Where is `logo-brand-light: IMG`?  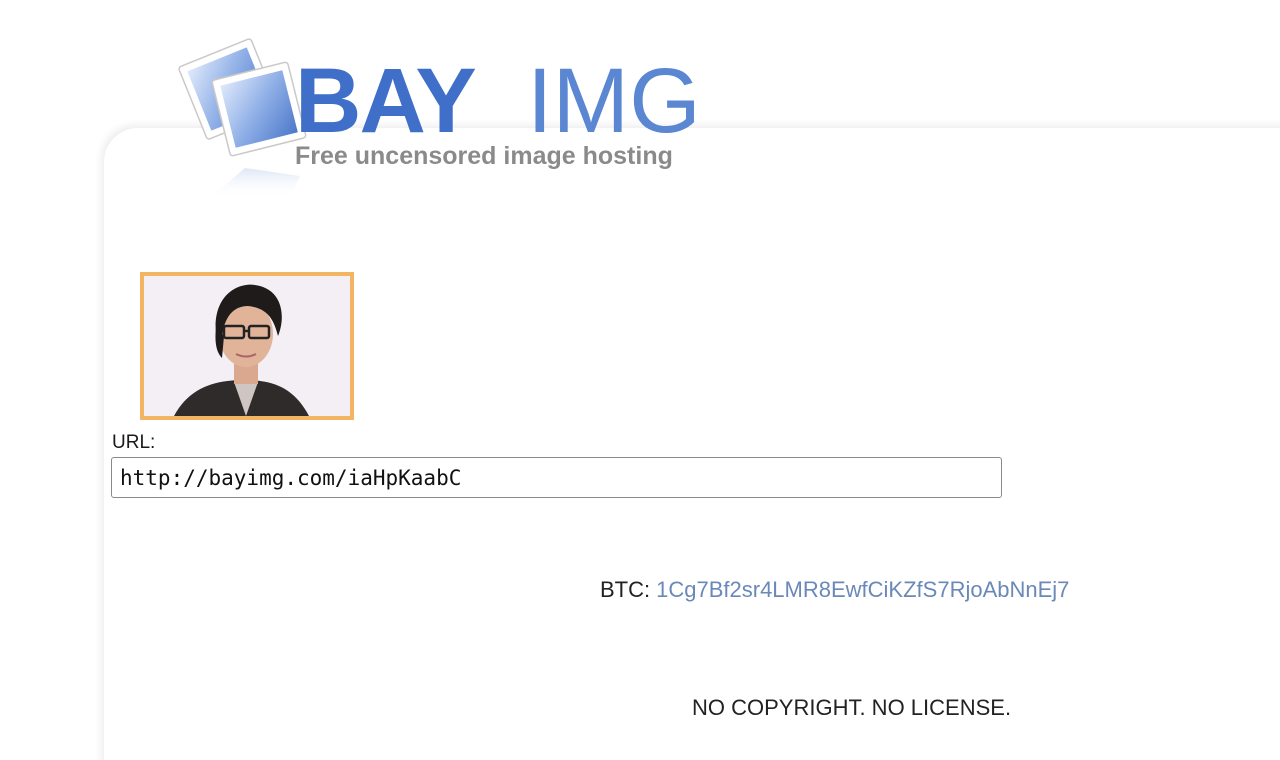 logo-brand-light: IMG is located at coordinates (614, 101).